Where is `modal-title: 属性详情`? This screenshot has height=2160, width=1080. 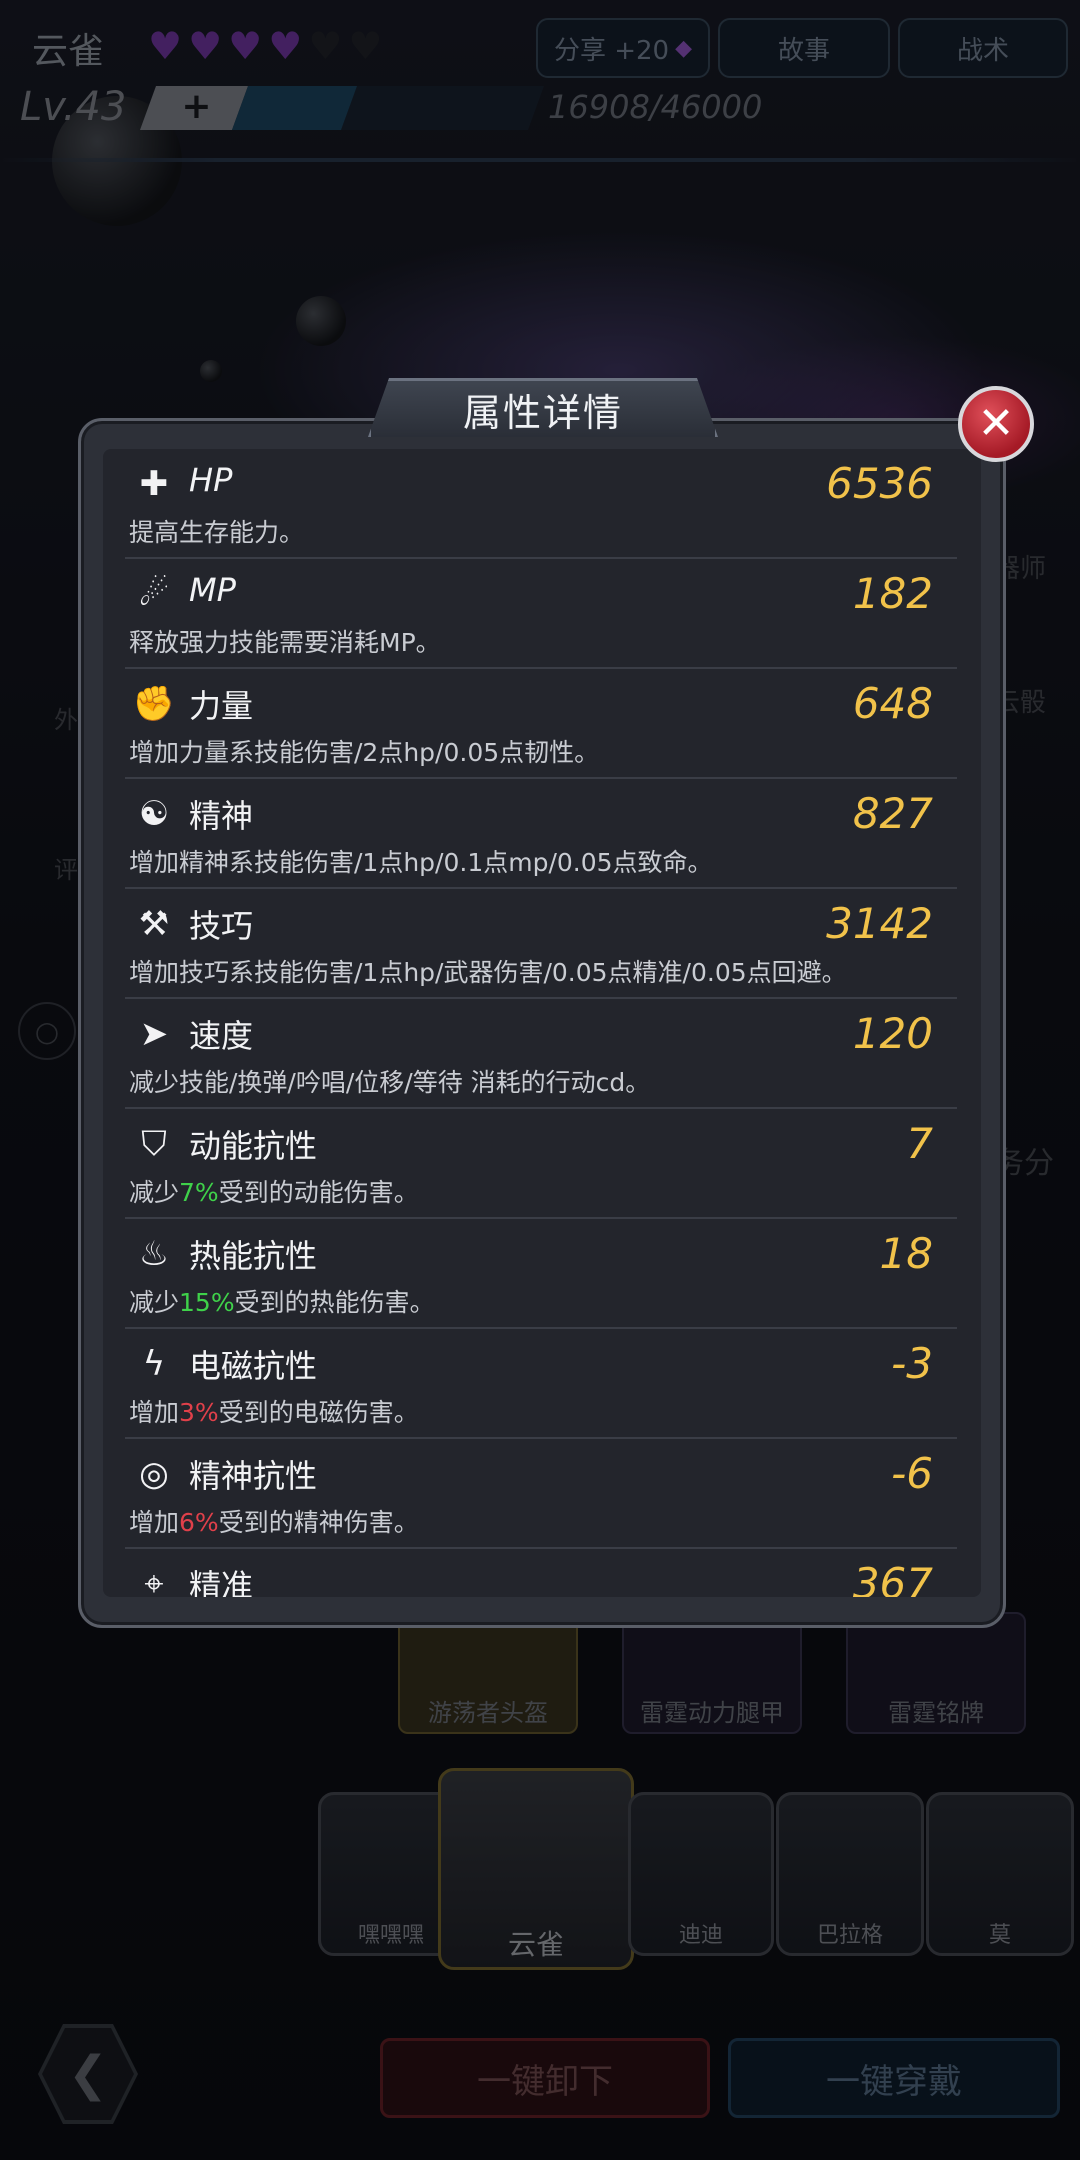 modal-title: 属性详情 is located at coordinates (542, 412).